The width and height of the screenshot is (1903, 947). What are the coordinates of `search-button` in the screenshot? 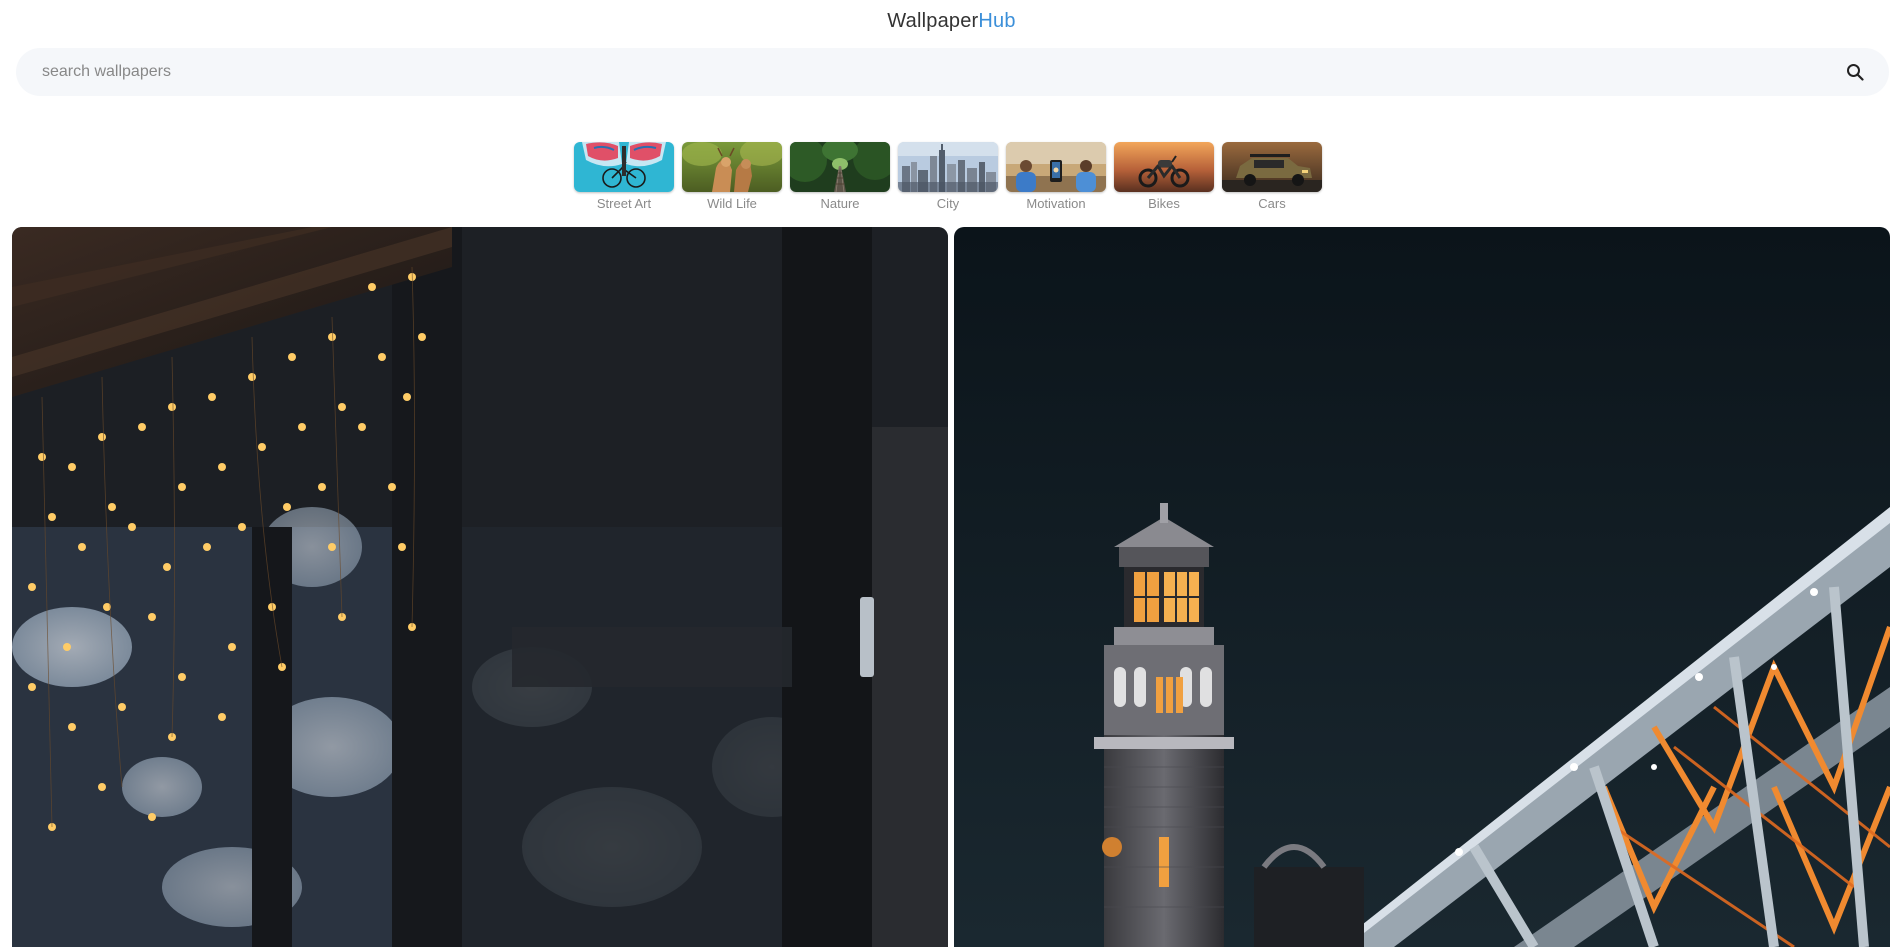 It's located at (1855, 72).